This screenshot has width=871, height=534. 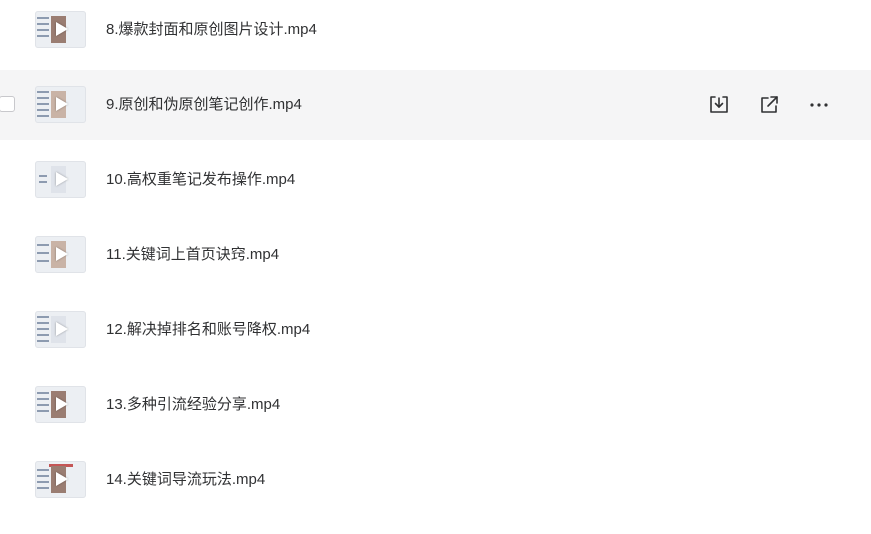 What do you see at coordinates (435, 105) in the screenshot?
I see `file-row: 9.原创和伪原创笔记创作.mp4` at bounding box center [435, 105].